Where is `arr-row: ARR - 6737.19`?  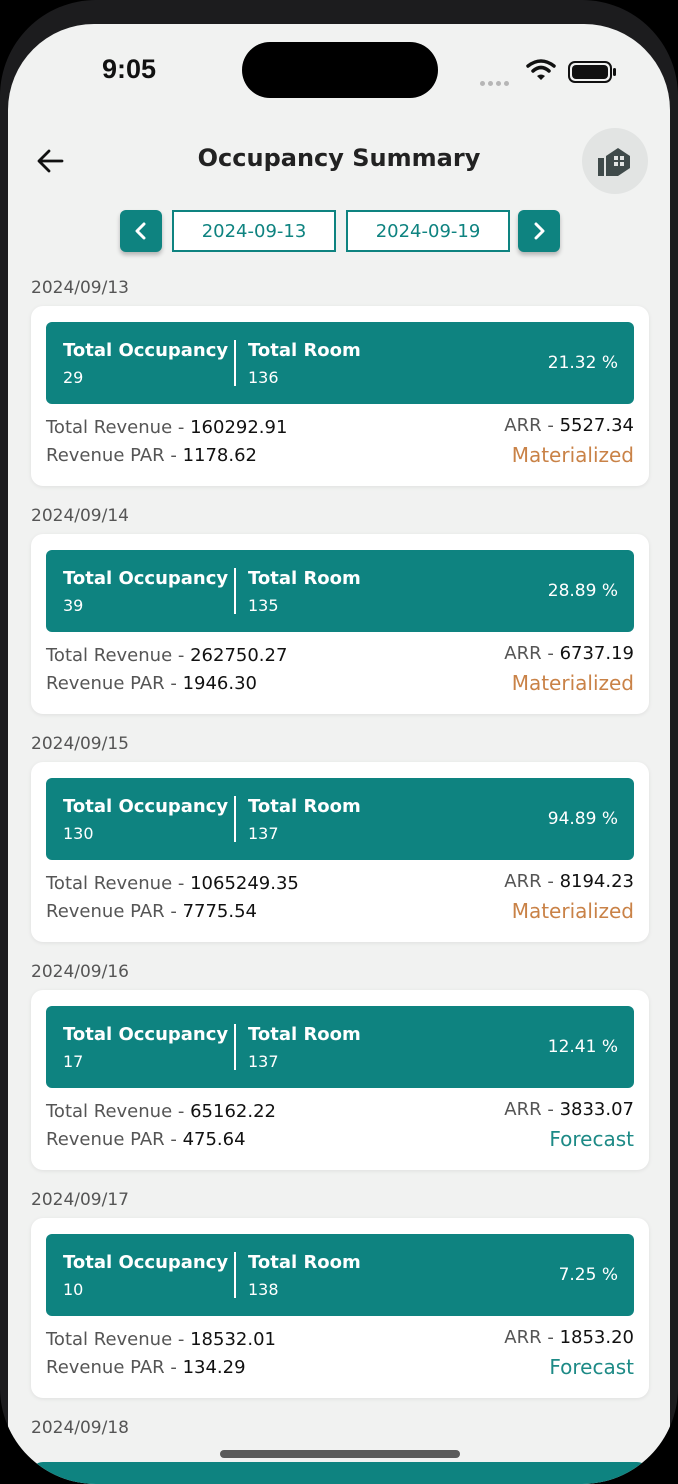 arr-row: ARR - 6737.19 is located at coordinates (569, 653).